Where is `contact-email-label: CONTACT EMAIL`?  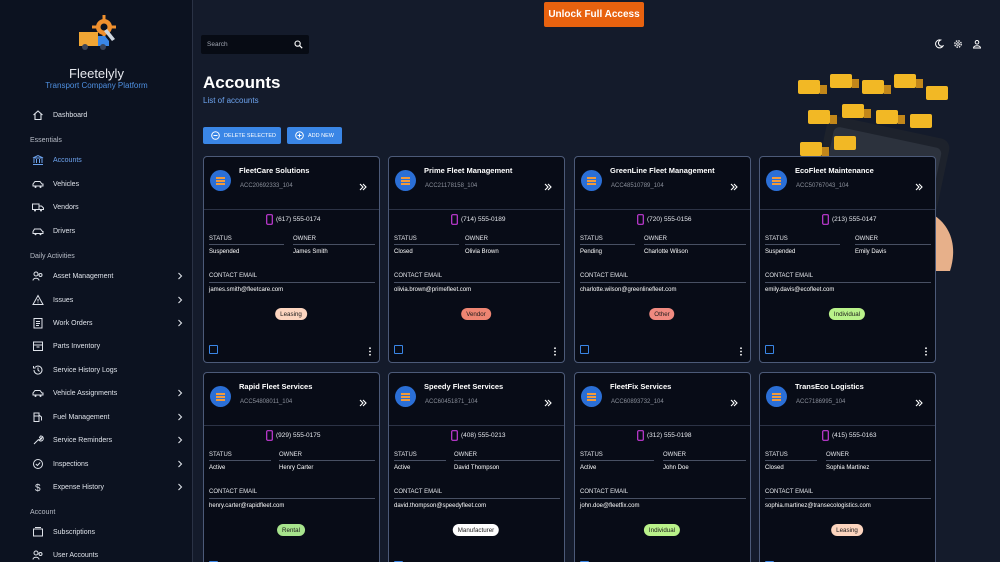
contact-email-label: CONTACT EMAIL is located at coordinates (604, 492).